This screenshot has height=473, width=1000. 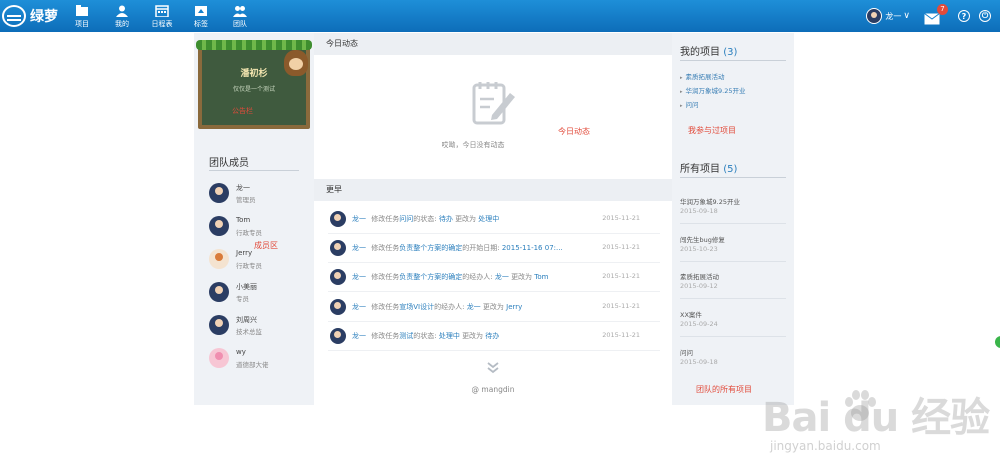 What do you see at coordinates (825, 446) in the screenshot?
I see `watermark-sub: jingyan.baidu.com` at bounding box center [825, 446].